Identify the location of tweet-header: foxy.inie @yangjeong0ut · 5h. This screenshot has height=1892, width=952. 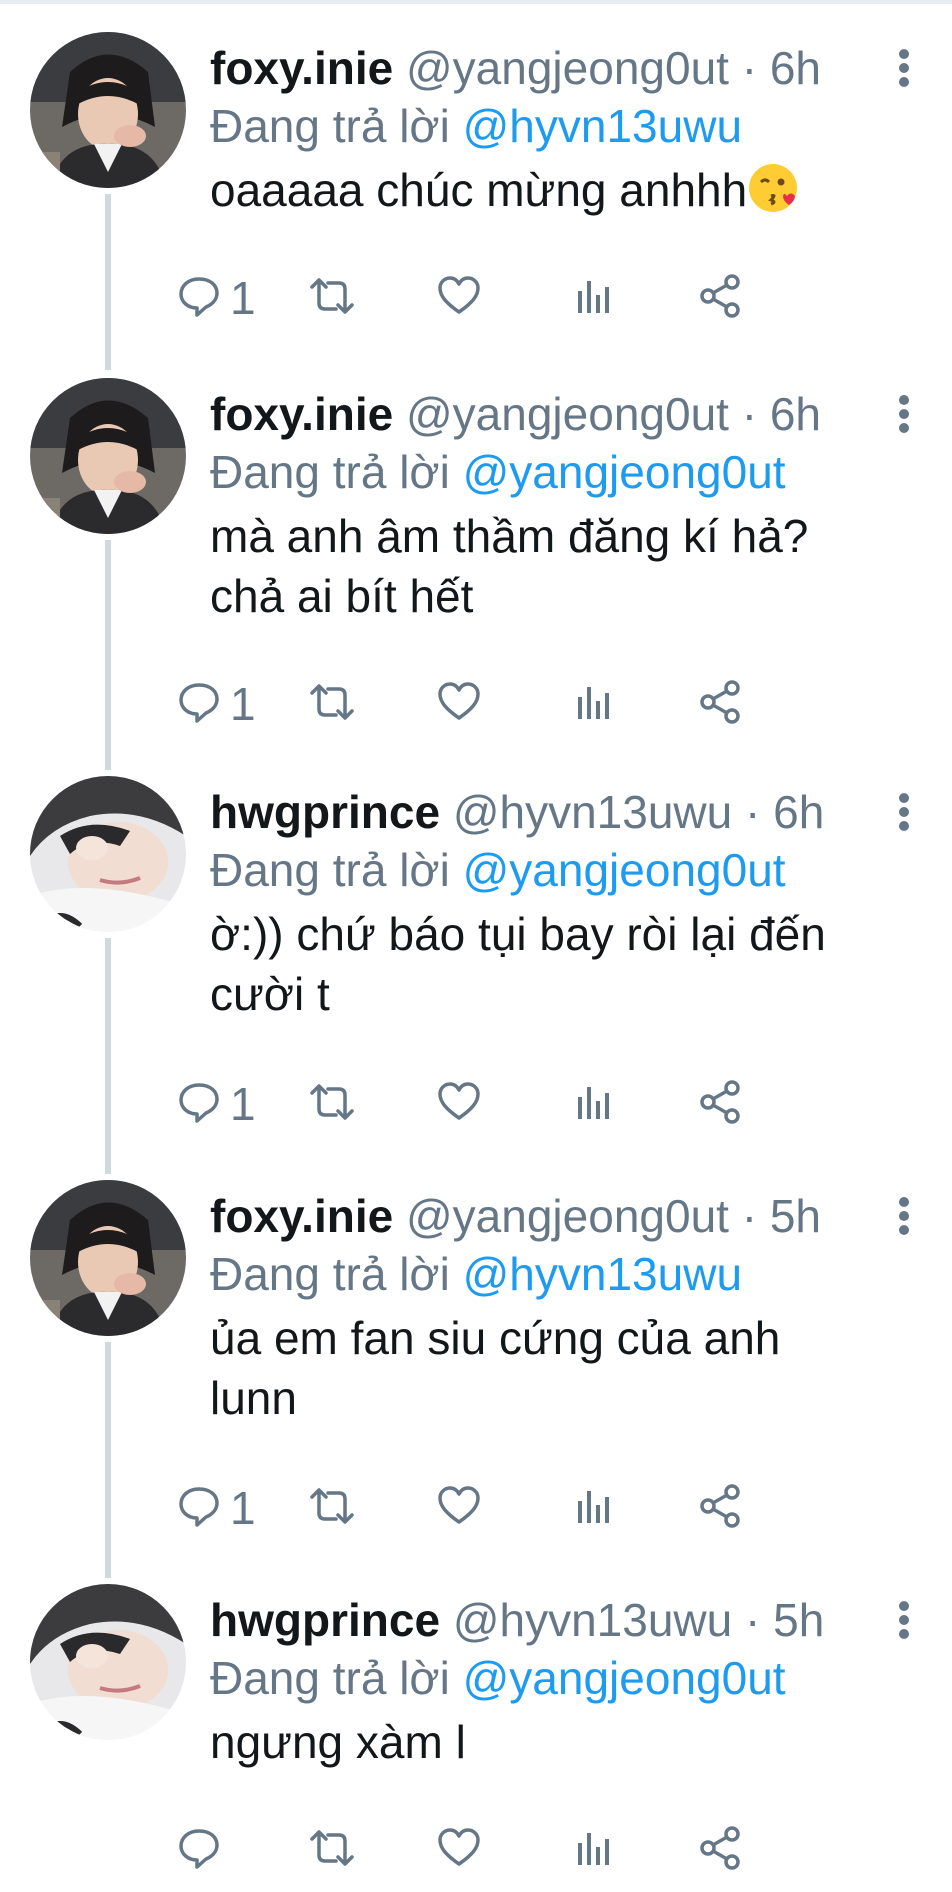
(560, 1216).